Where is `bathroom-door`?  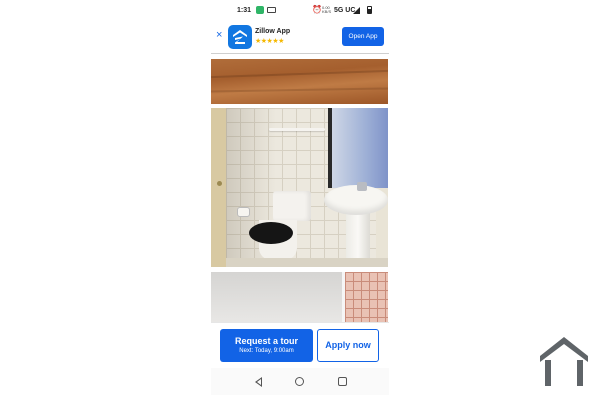 bathroom-door is located at coordinates (218, 187).